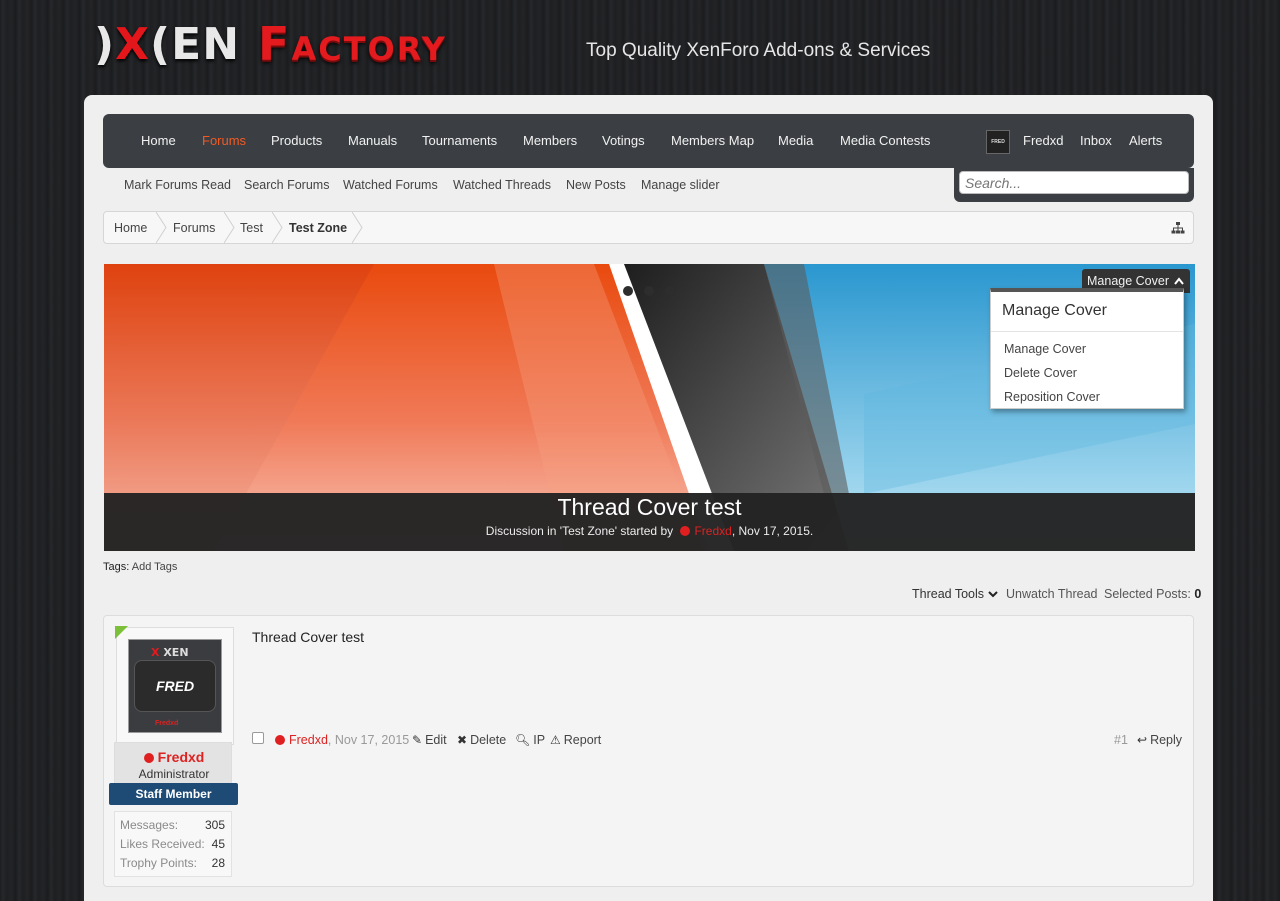 The width and height of the screenshot is (1280, 901). What do you see at coordinates (1121, 740) in the screenshot?
I see `post-number-link: #1` at bounding box center [1121, 740].